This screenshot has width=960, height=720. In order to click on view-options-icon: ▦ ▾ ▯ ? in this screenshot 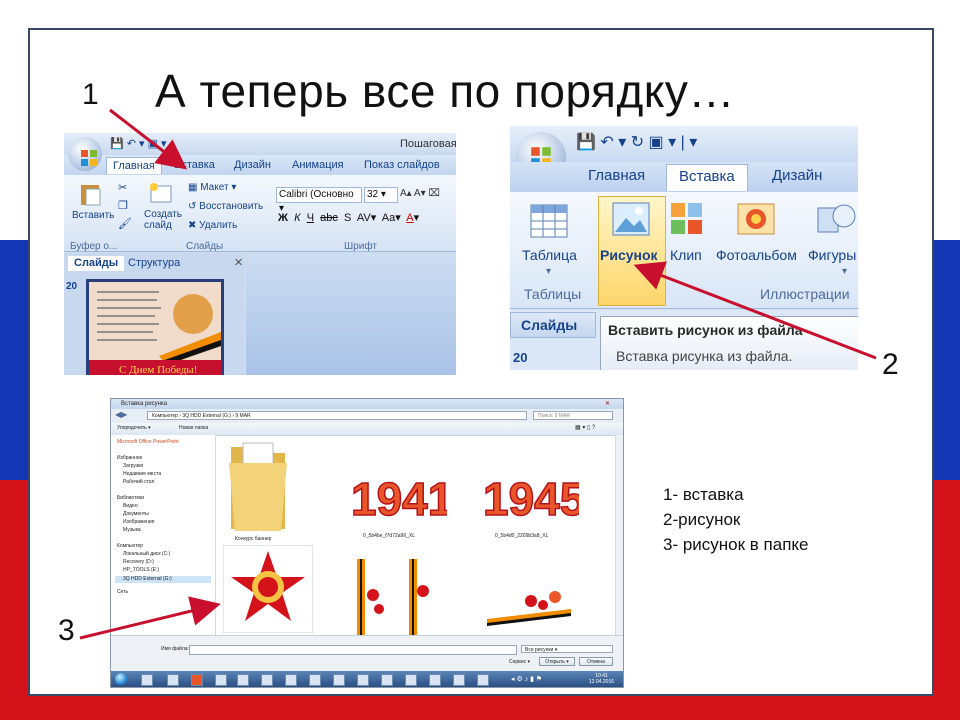, I will do `click(585, 427)`.